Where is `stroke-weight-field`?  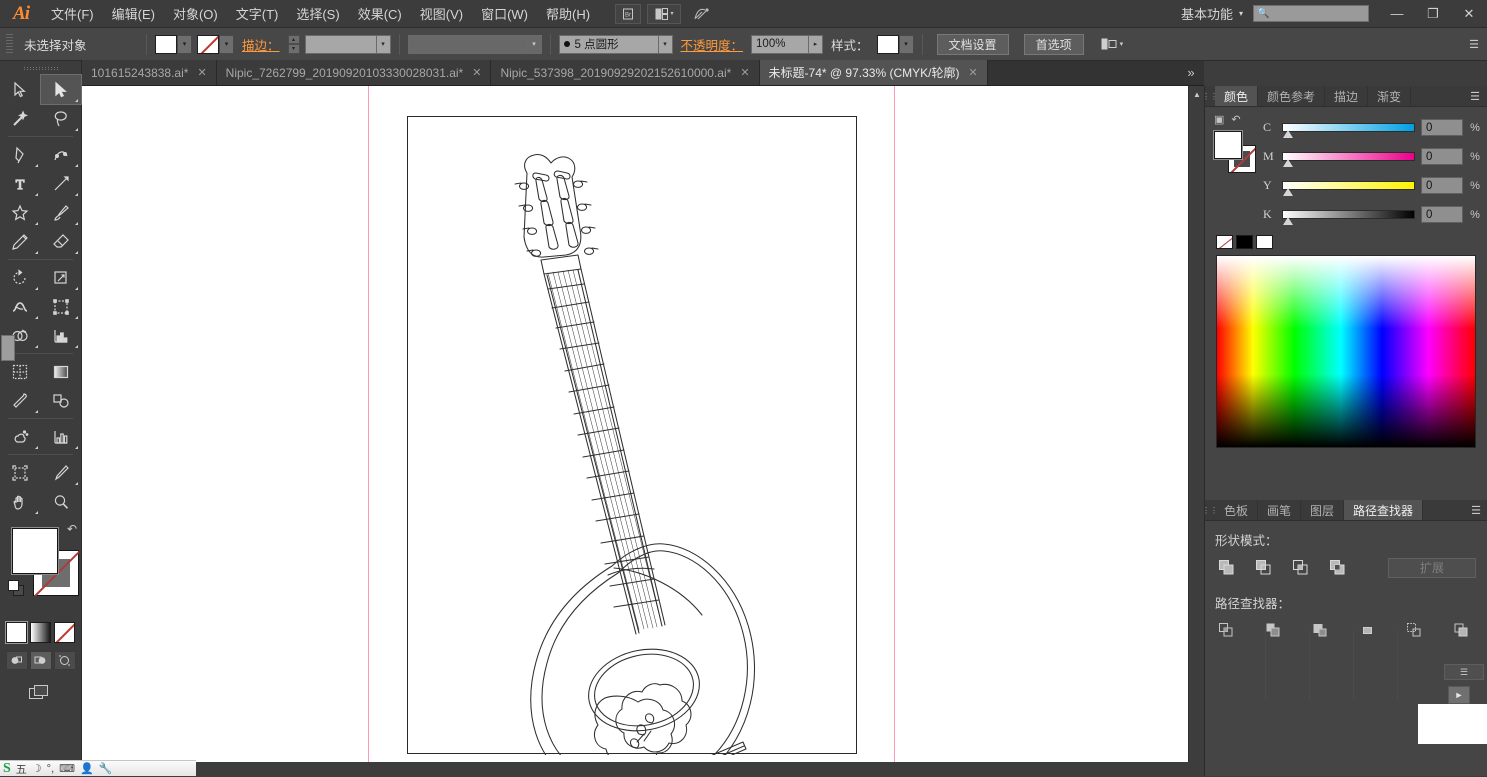 stroke-weight-field is located at coordinates (340, 44).